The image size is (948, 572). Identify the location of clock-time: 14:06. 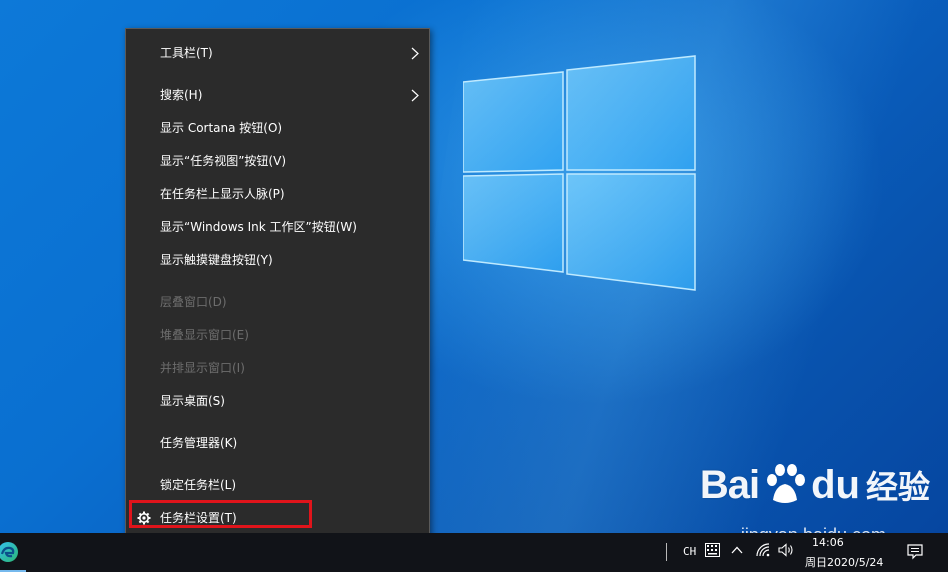
(828, 542).